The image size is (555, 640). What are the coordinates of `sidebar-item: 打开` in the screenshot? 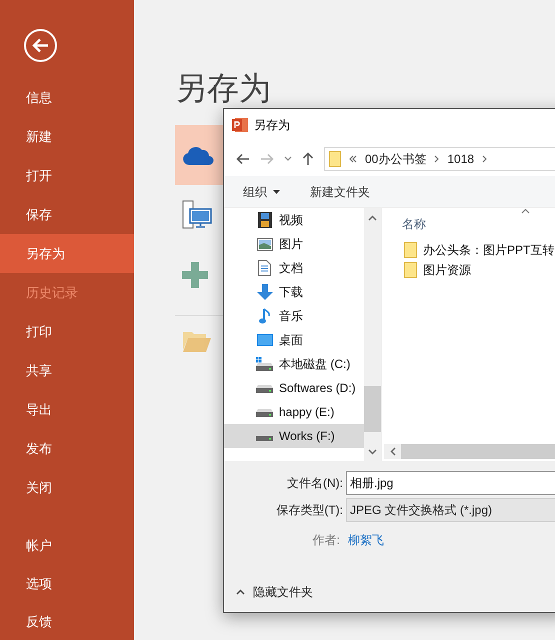 It's located at (67, 175).